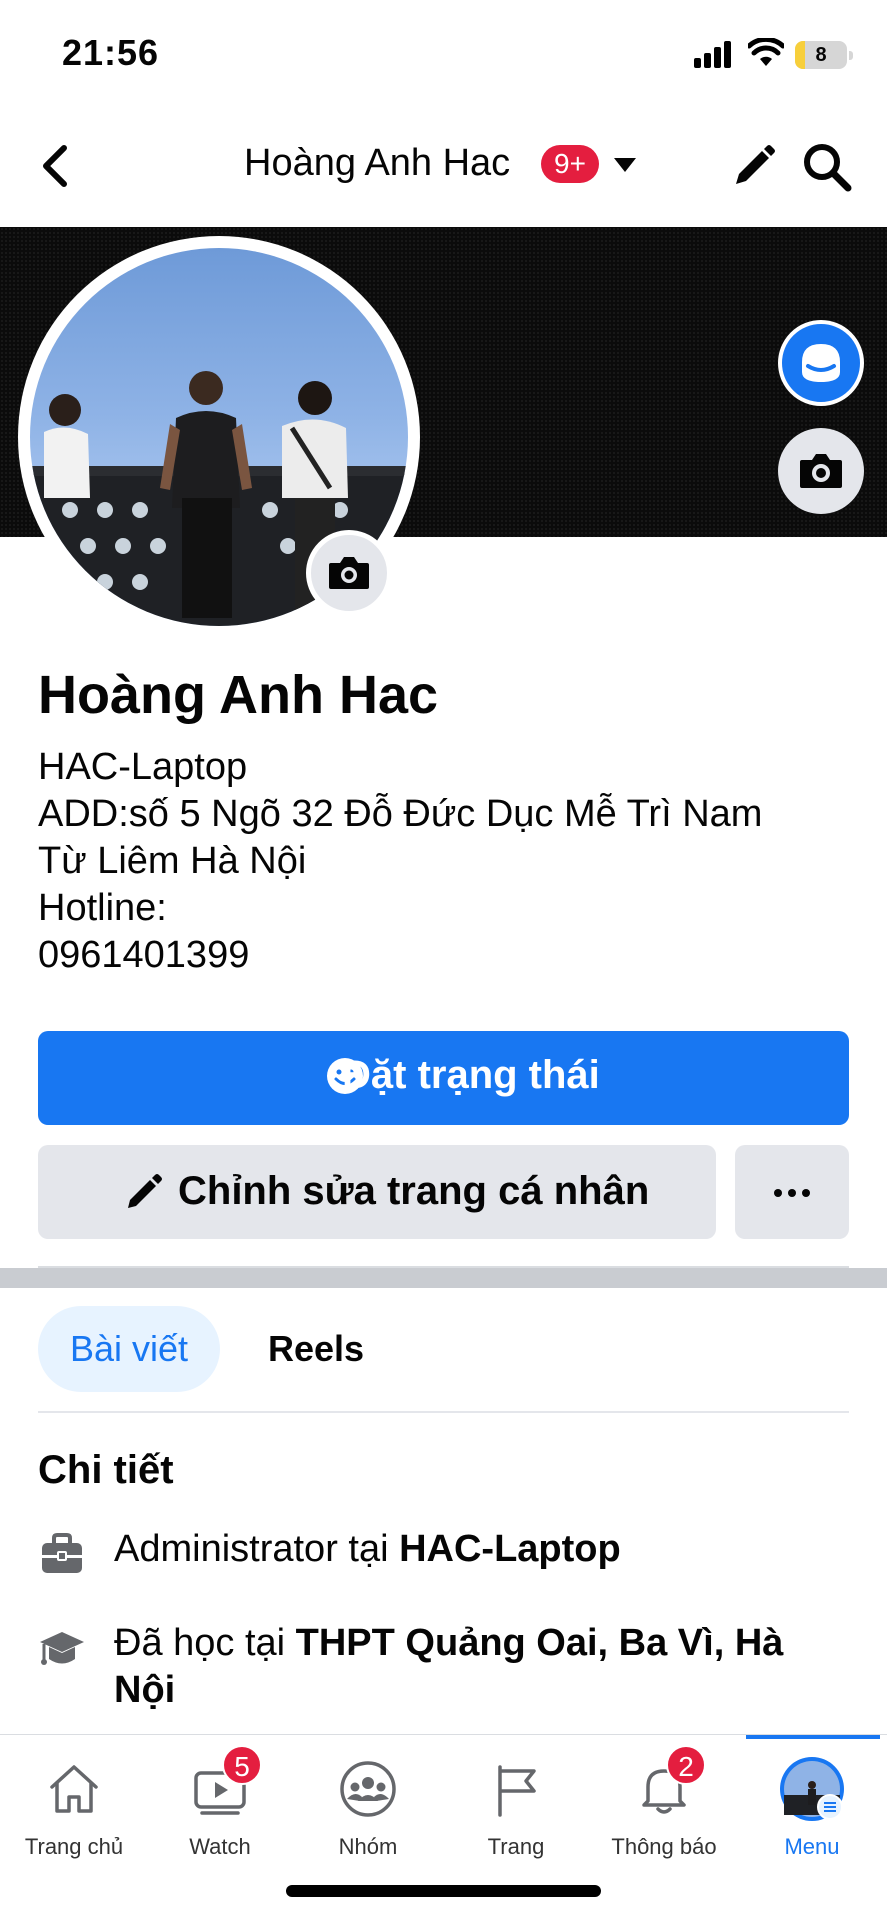 The height and width of the screenshot is (1920, 887). What do you see at coordinates (316, 1349) in the screenshot?
I see `tab-reels: Reels` at bounding box center [316, 1349].